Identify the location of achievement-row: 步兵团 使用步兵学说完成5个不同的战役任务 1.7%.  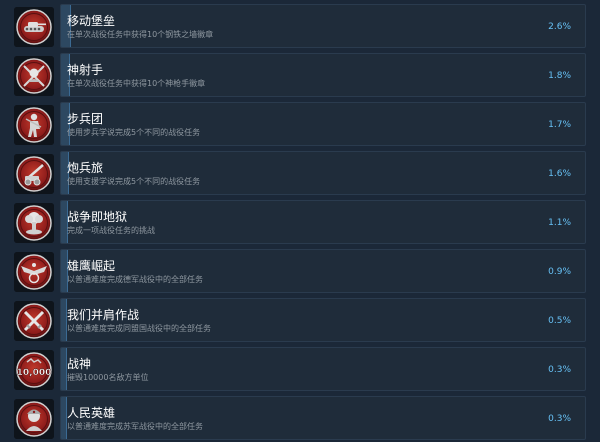
(299, 124).